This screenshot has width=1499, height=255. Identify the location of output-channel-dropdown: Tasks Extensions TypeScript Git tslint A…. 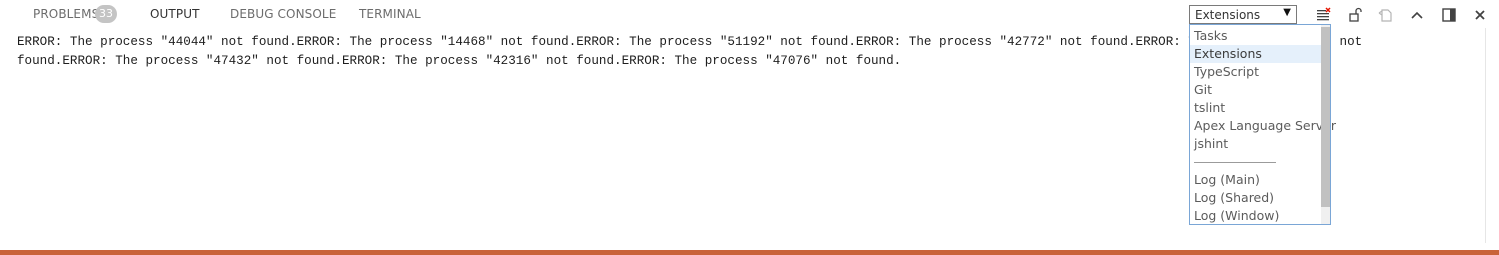
(1262, 124).